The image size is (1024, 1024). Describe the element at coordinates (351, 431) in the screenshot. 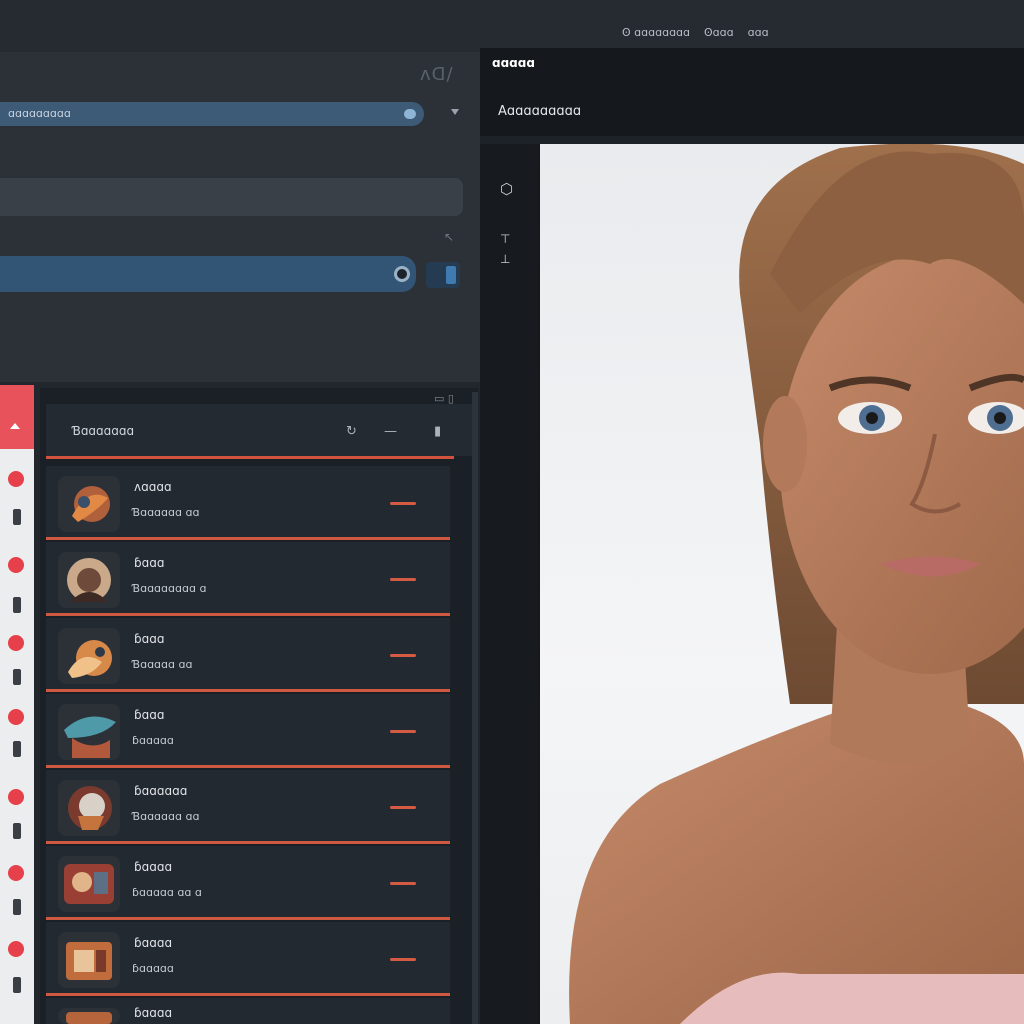

I see `refresh-icon: ↻` at that location.